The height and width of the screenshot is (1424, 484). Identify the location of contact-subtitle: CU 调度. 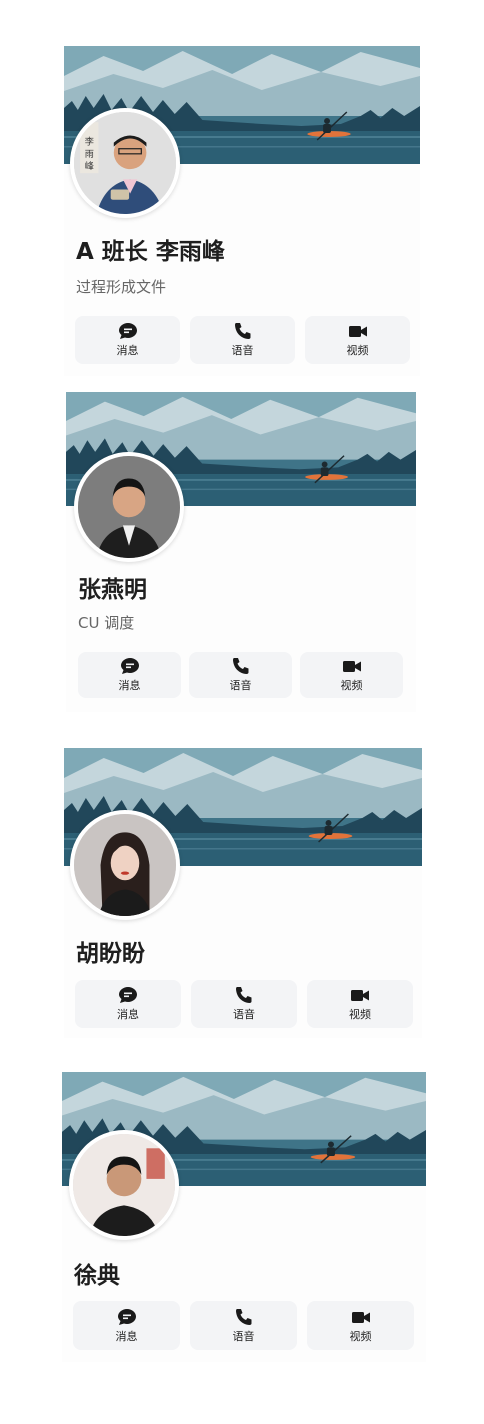
(106, 623).